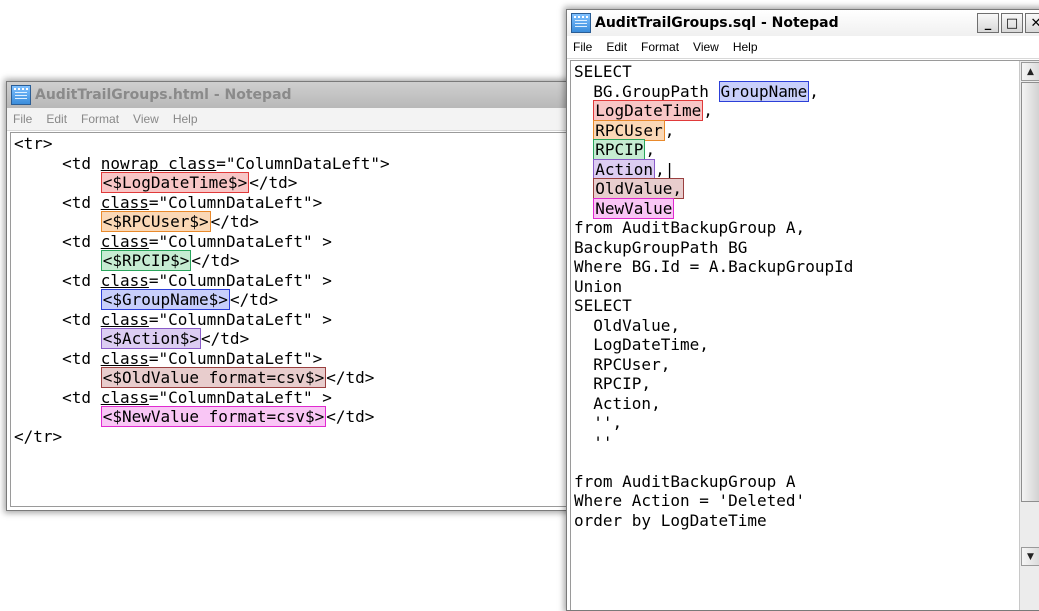 The image size is (1039, 611). I want to click on code-line: Where BG.Id = A.BackupGroupId, so click(714, 266).